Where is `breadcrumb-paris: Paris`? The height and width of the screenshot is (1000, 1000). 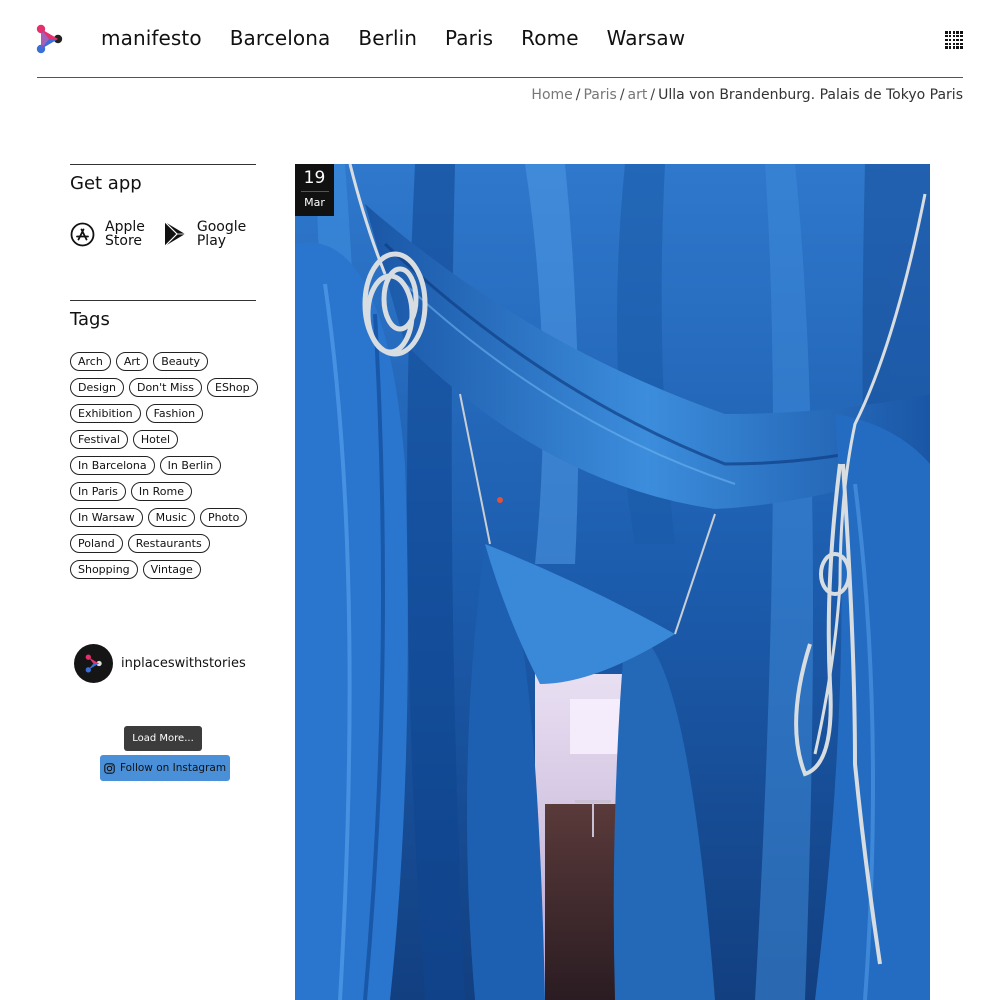 breadcrumb-paris: Paris is located at coordinates (599, 95).